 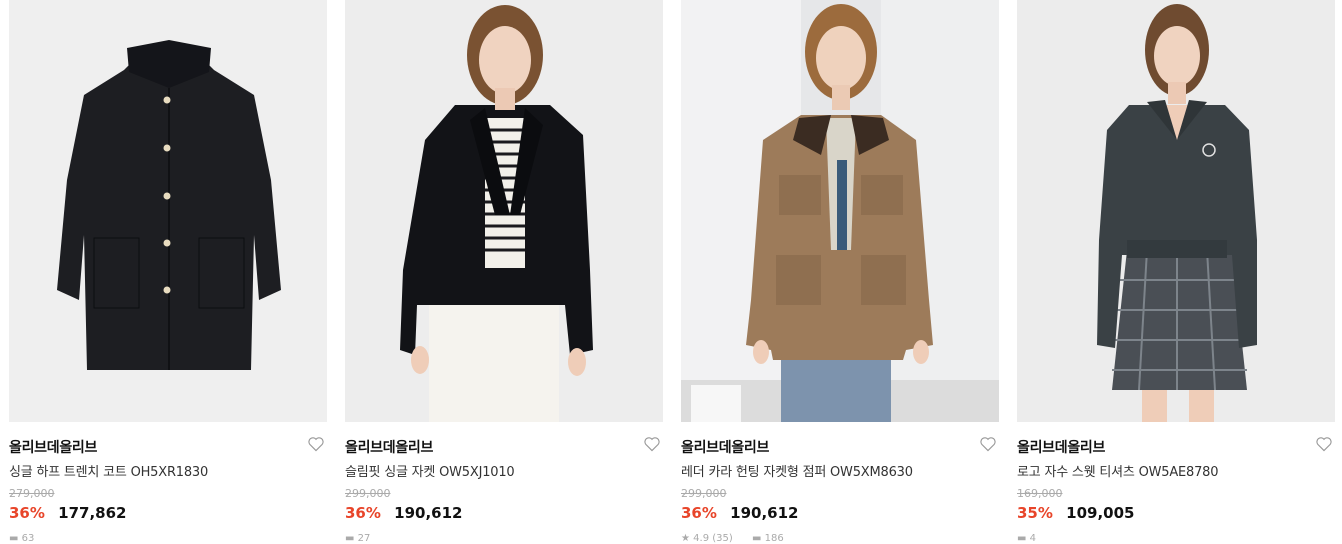 What do you see at coordinates (92, 513) in the screenshot?
I see `sale-price: 177,862` at bounding box center [92, 513].